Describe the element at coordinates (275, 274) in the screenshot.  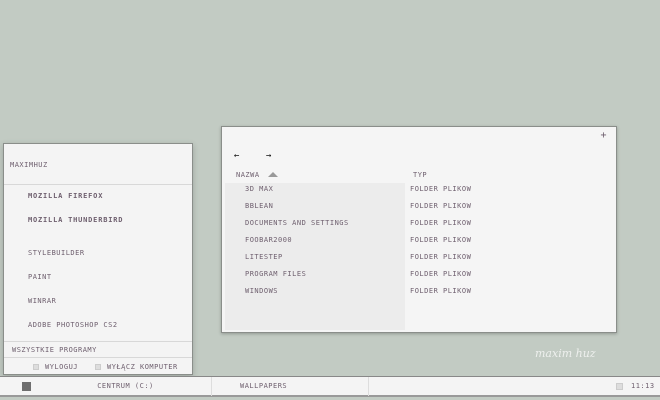
I see `file-row-name: Program Files` at that location.